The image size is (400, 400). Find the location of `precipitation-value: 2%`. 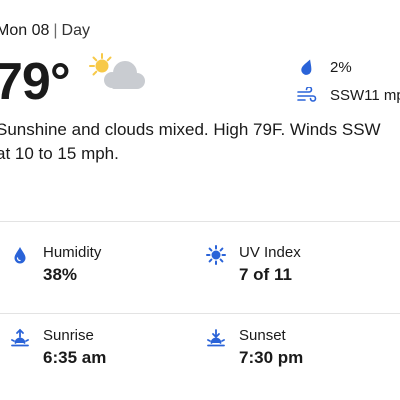

precipitation-value: 2% is located at coordinates (341, 67).